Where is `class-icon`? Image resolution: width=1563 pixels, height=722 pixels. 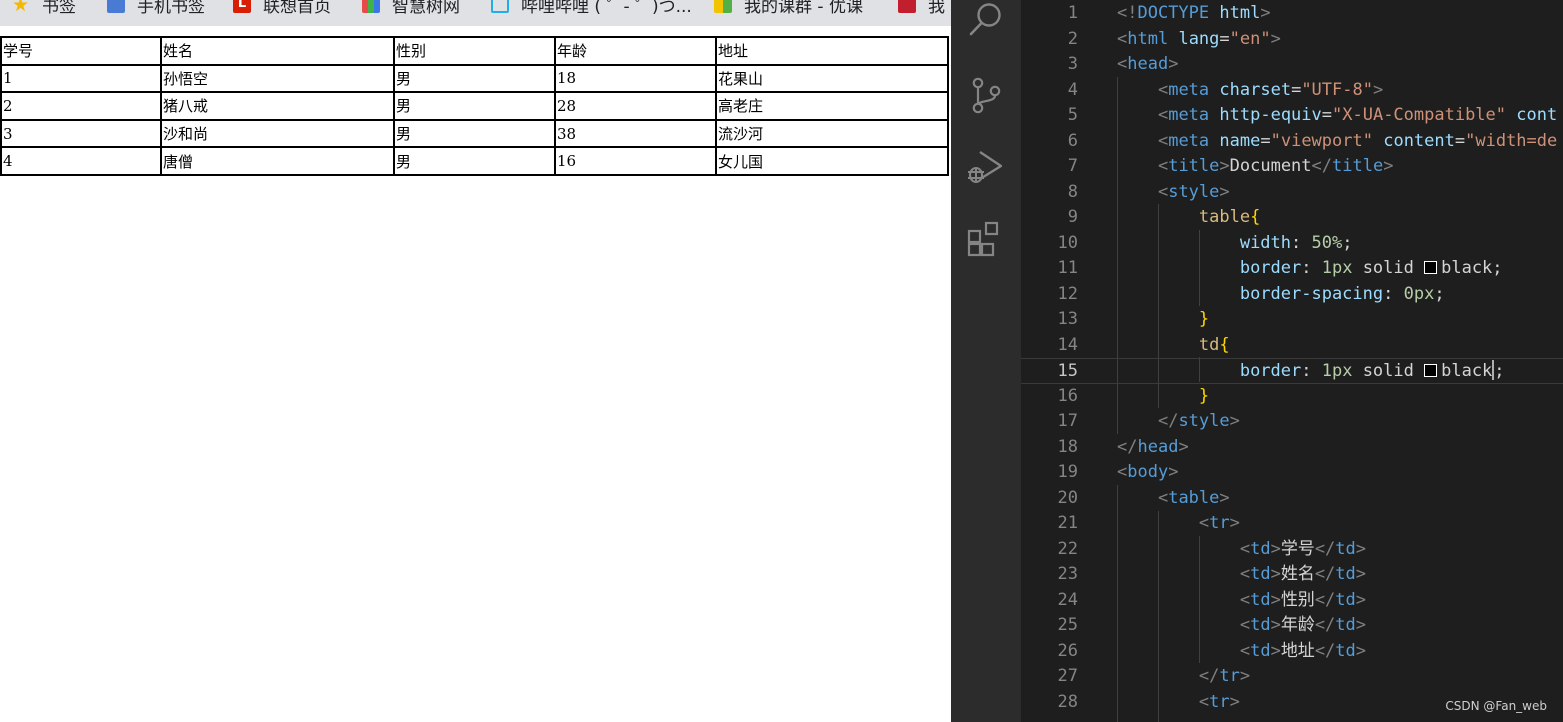
class-icon is located at coordinates (723, 6).